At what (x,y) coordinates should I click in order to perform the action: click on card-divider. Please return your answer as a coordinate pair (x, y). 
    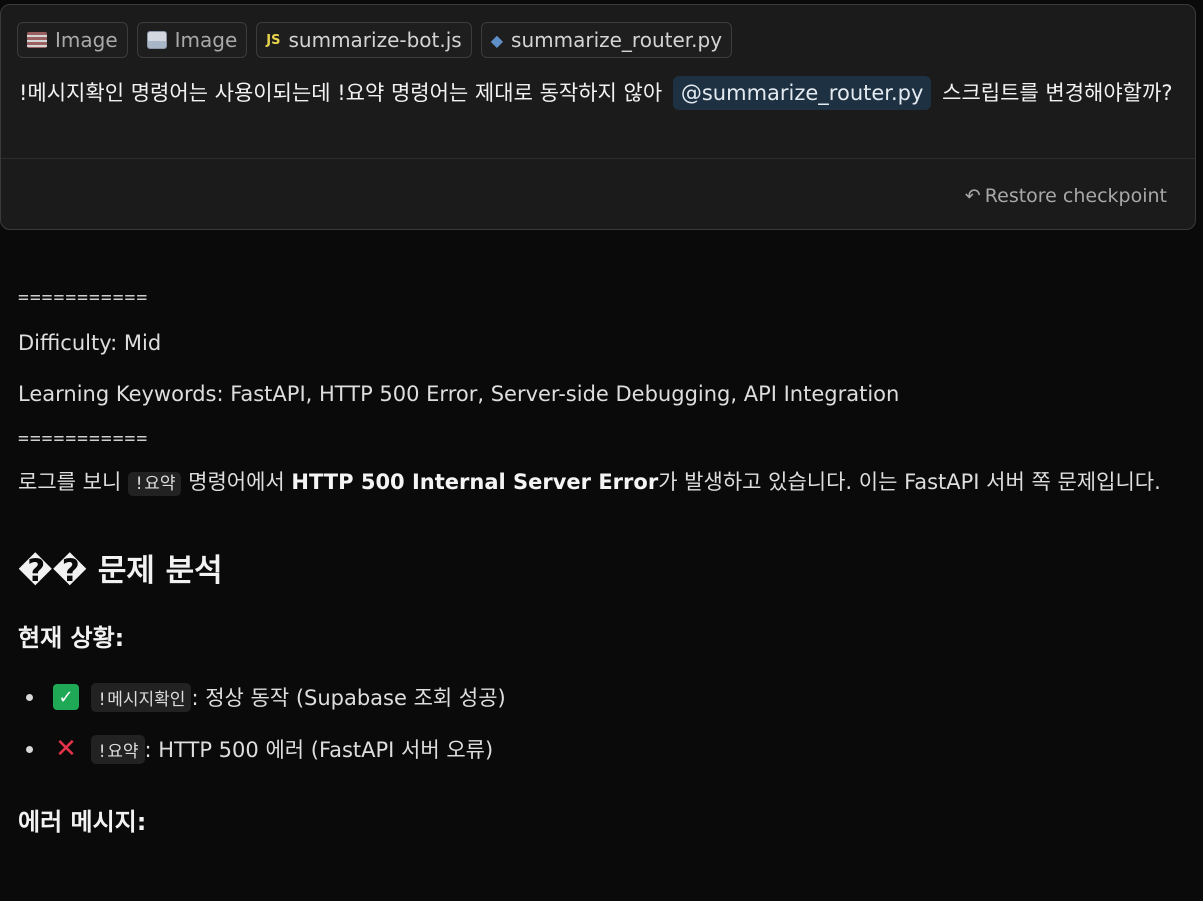
    Looking at the image, I should click on (598, 158).